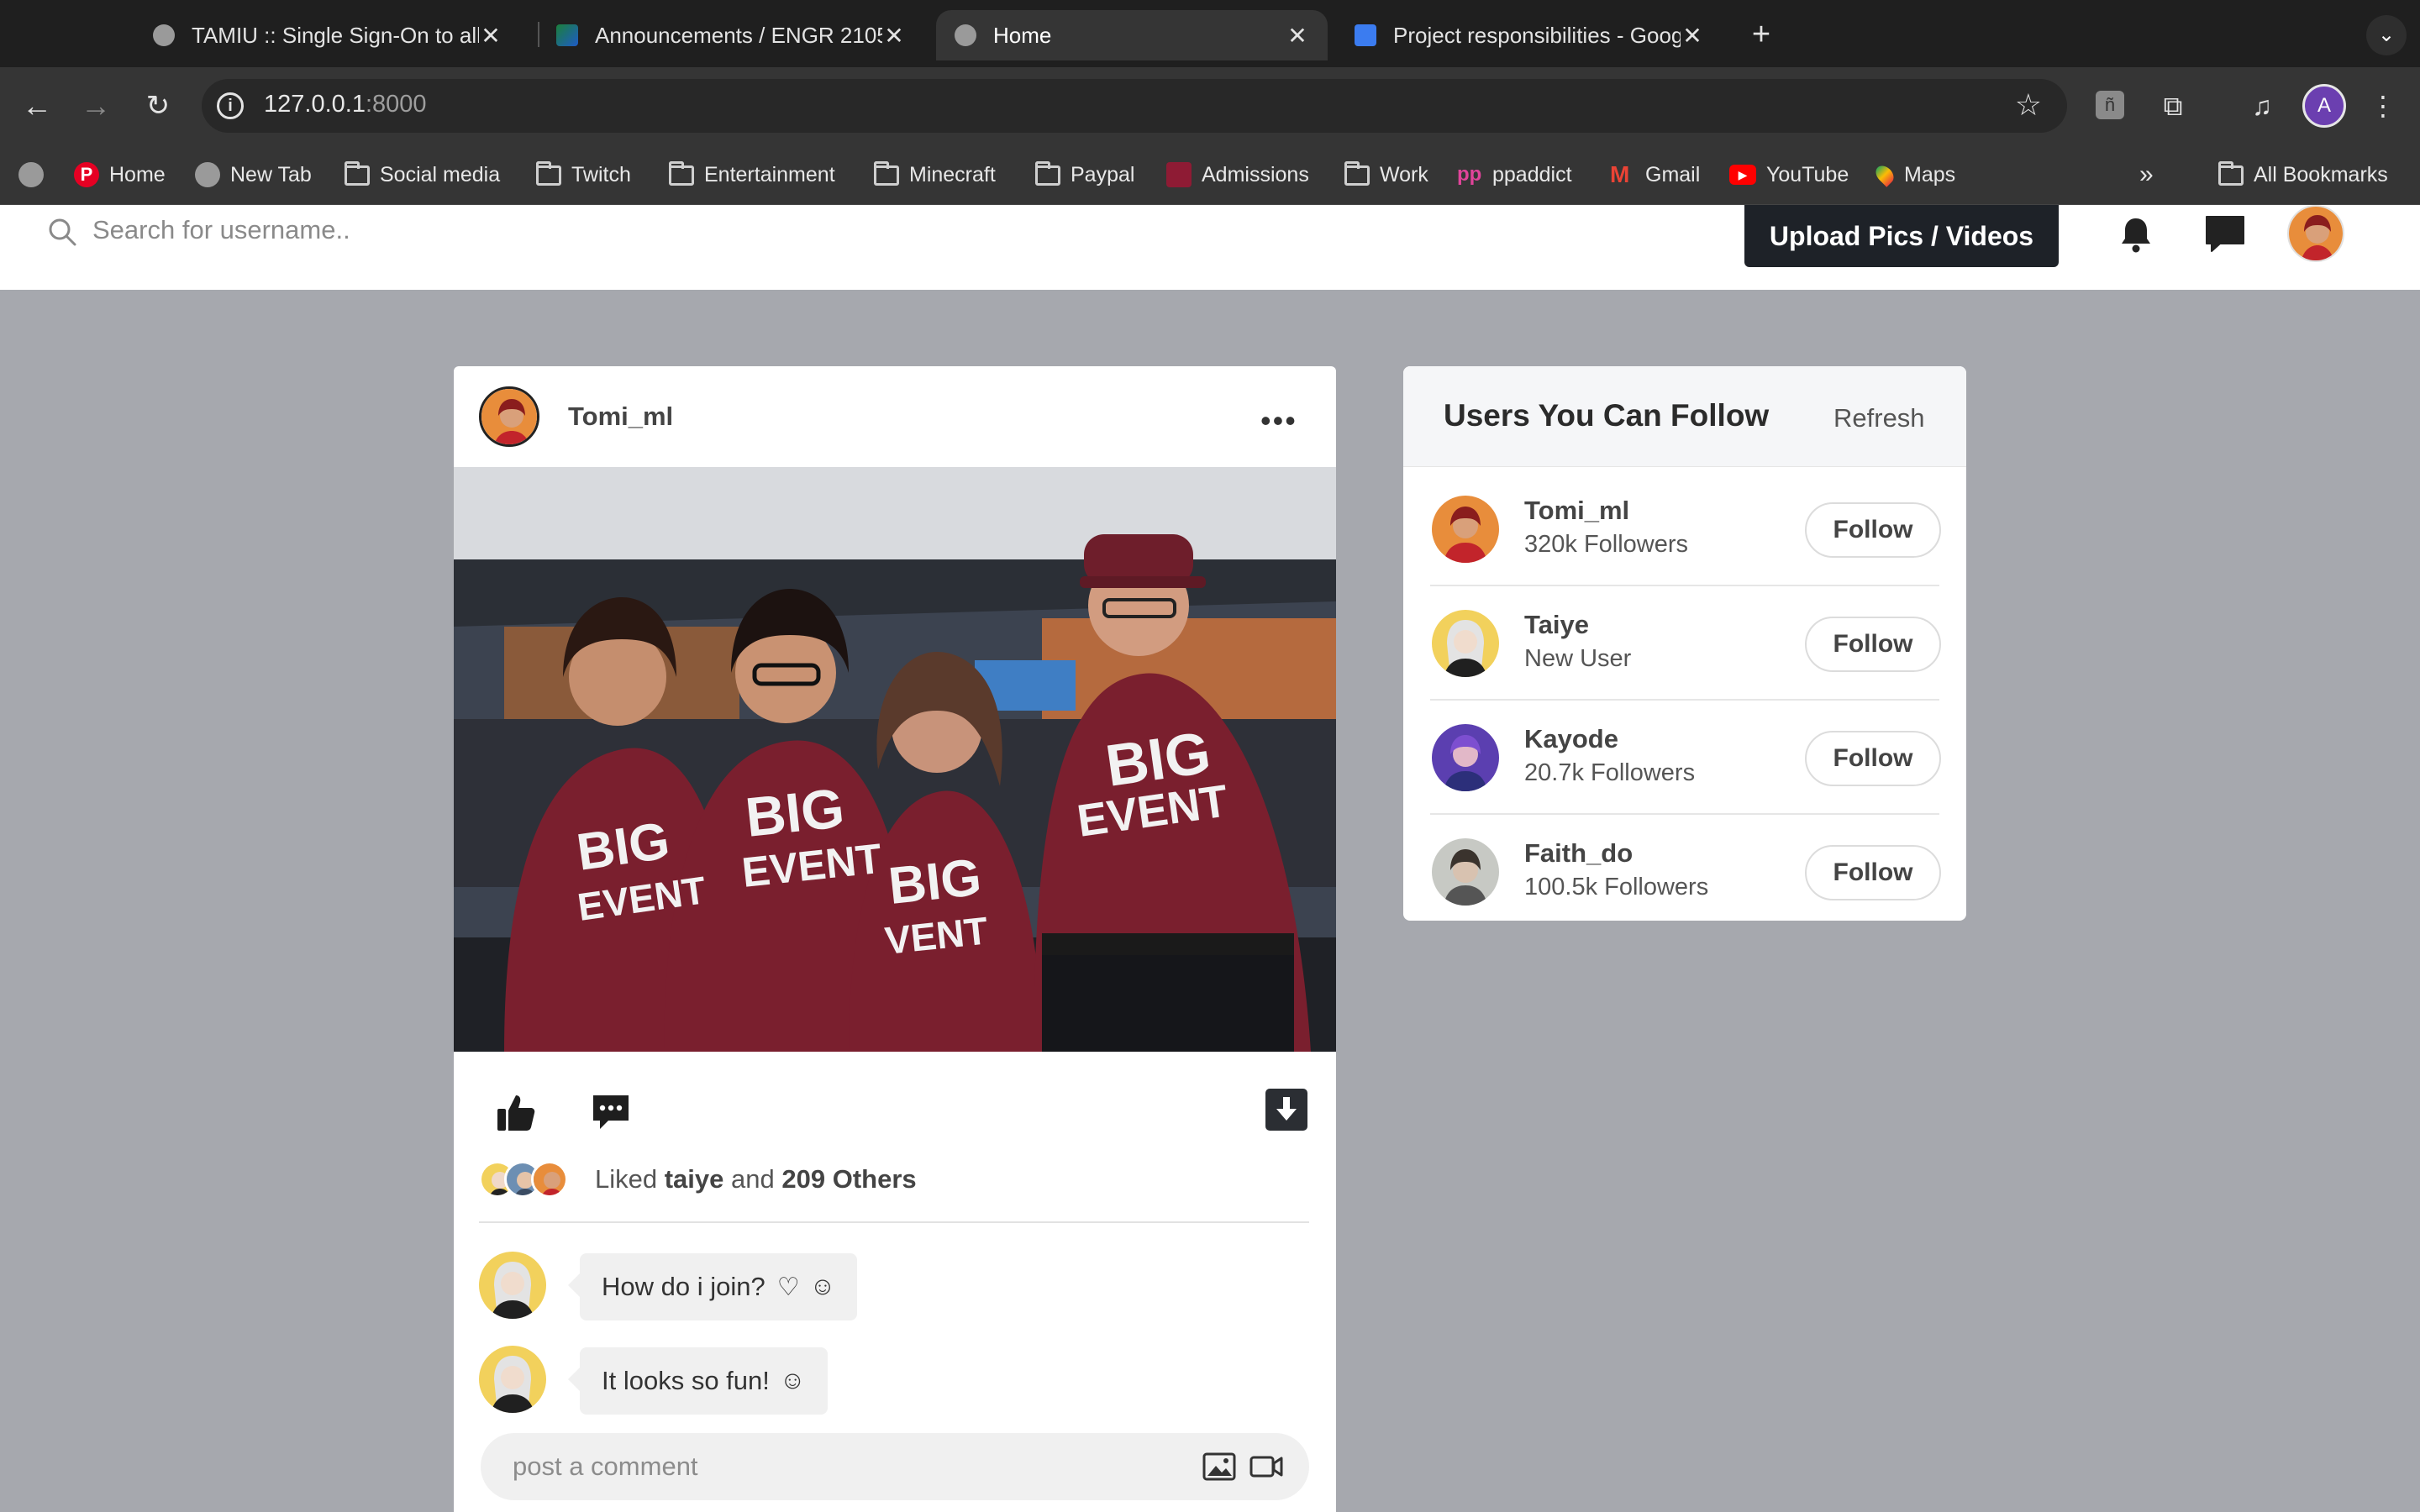  Describe the element at coordinates (788, 1287) in the screenshot. I see `heart-icon: ♡` at that location.